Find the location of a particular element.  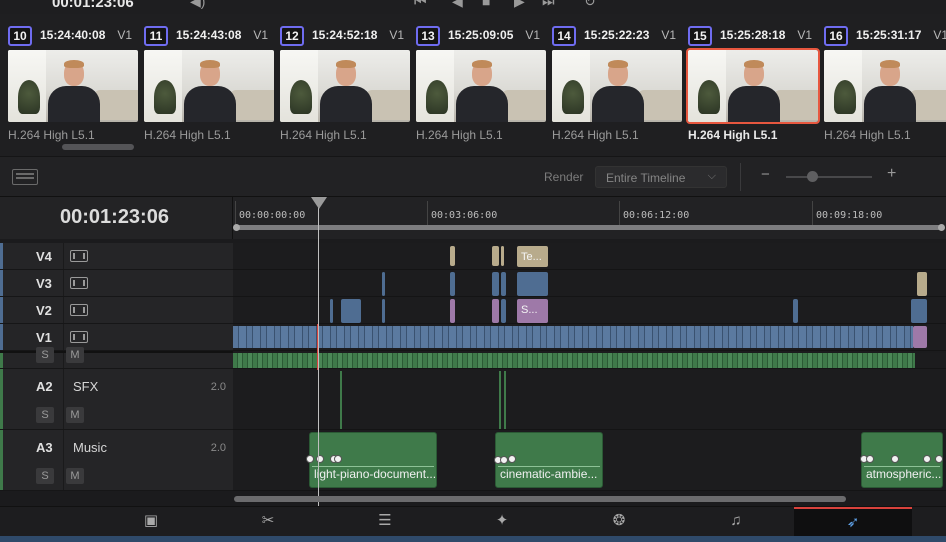

track-header-v2: V2 is located at coordinates (116, 310).